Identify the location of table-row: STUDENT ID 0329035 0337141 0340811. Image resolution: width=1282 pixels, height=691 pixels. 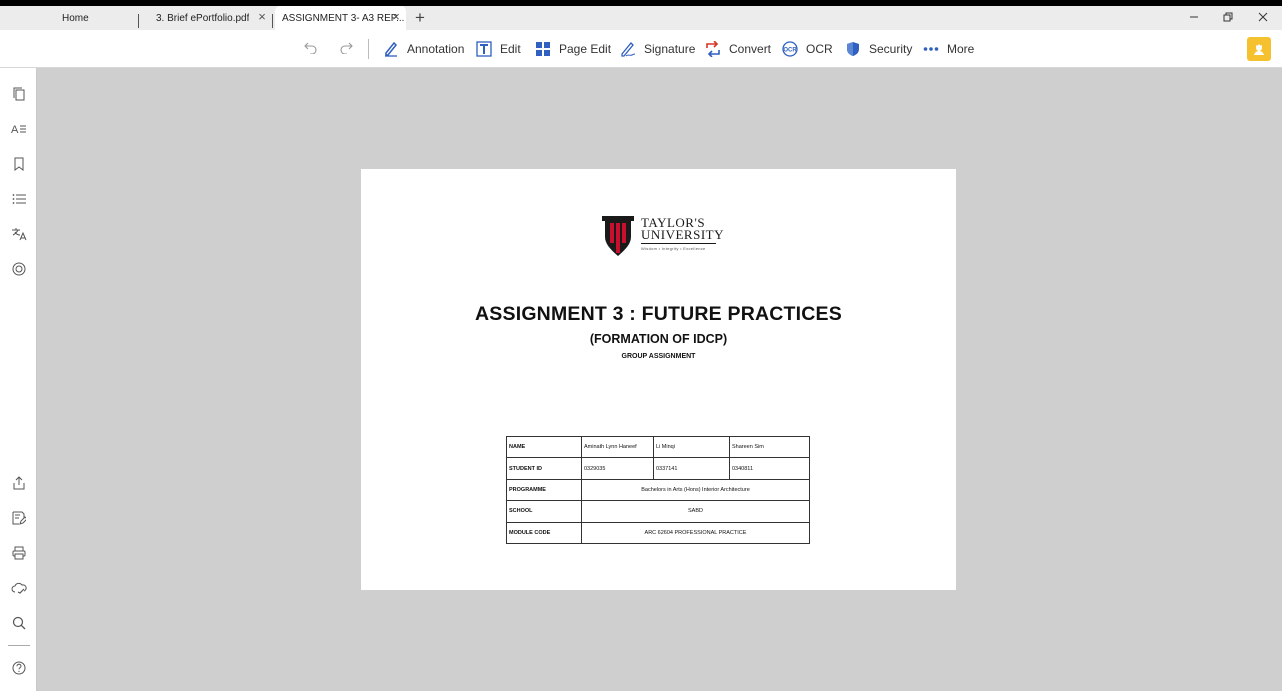
(658, 468).